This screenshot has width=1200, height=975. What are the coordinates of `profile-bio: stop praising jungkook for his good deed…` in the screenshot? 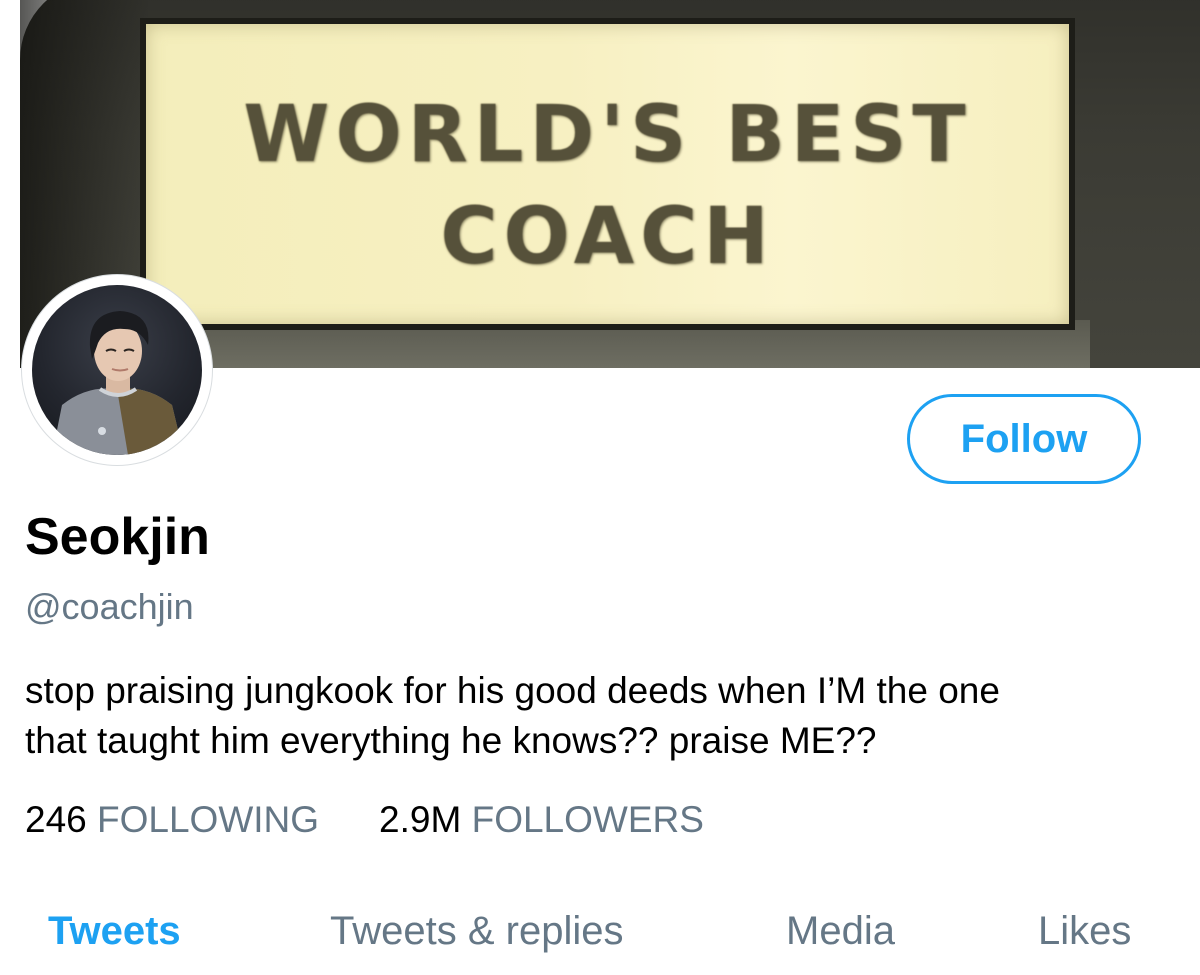 It's located at (605, 716).